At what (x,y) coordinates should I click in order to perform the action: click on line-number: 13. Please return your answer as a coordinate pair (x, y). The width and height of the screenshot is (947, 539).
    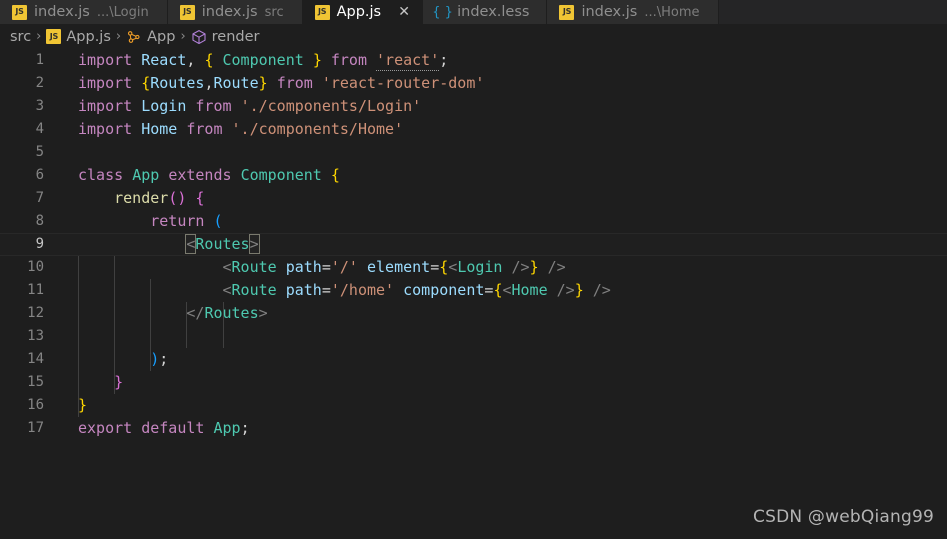
    Looking at the image, I should click on (35, 336).